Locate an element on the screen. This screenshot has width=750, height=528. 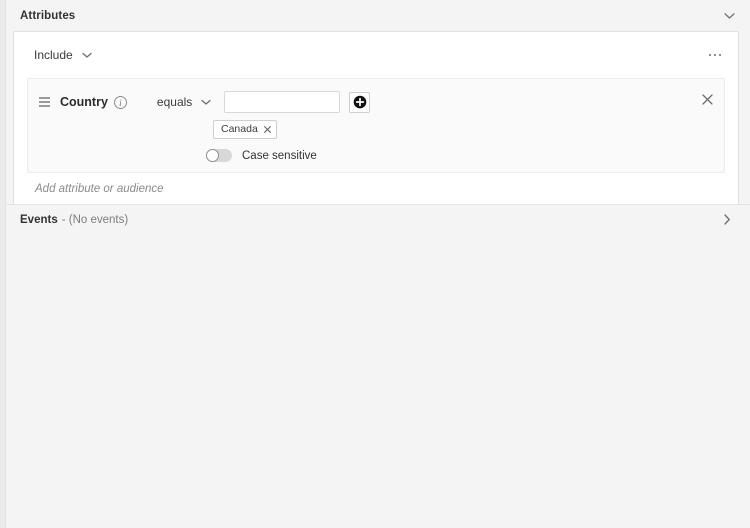
value-token: Canada is located at coordinates (245, 129).